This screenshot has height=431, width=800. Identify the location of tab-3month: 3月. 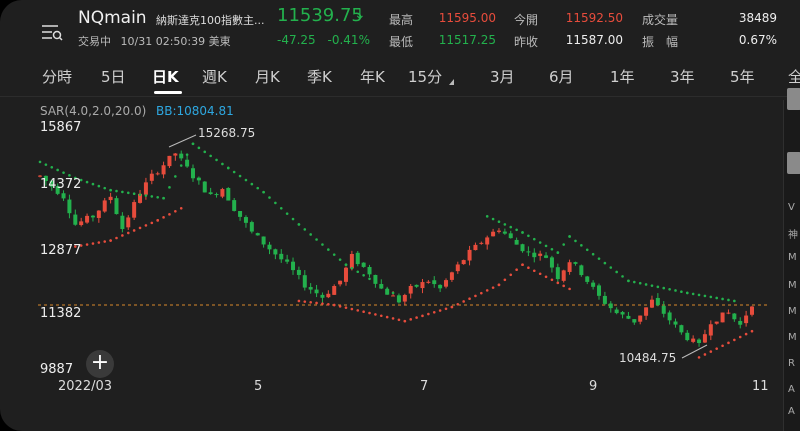
(502, 76).